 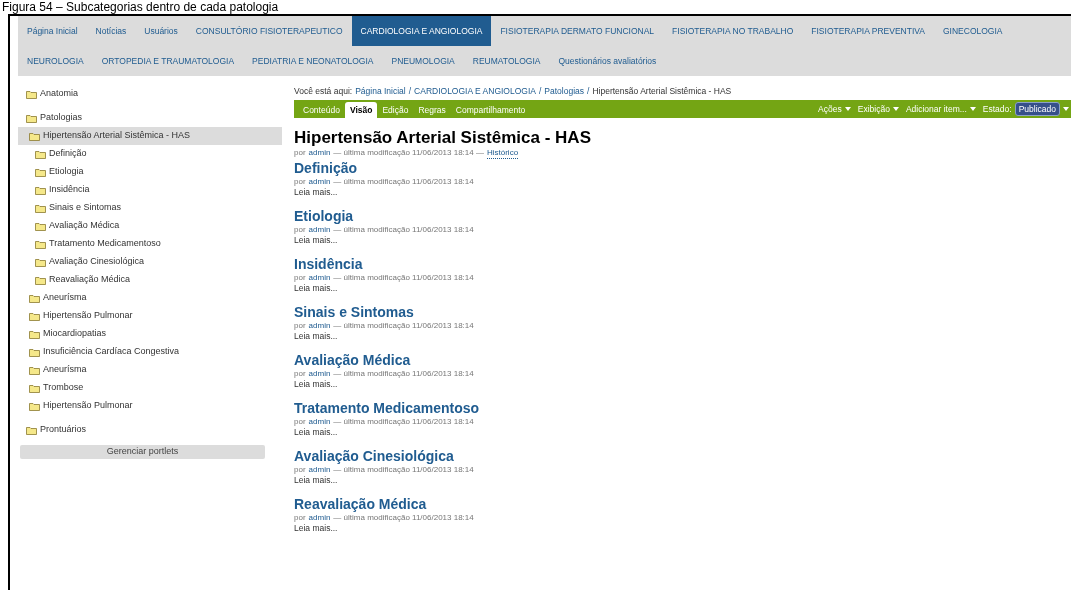 I want to click on nav-tab: FISIOTERAPIA NO TRABALHO, so click(x=733, y=31).